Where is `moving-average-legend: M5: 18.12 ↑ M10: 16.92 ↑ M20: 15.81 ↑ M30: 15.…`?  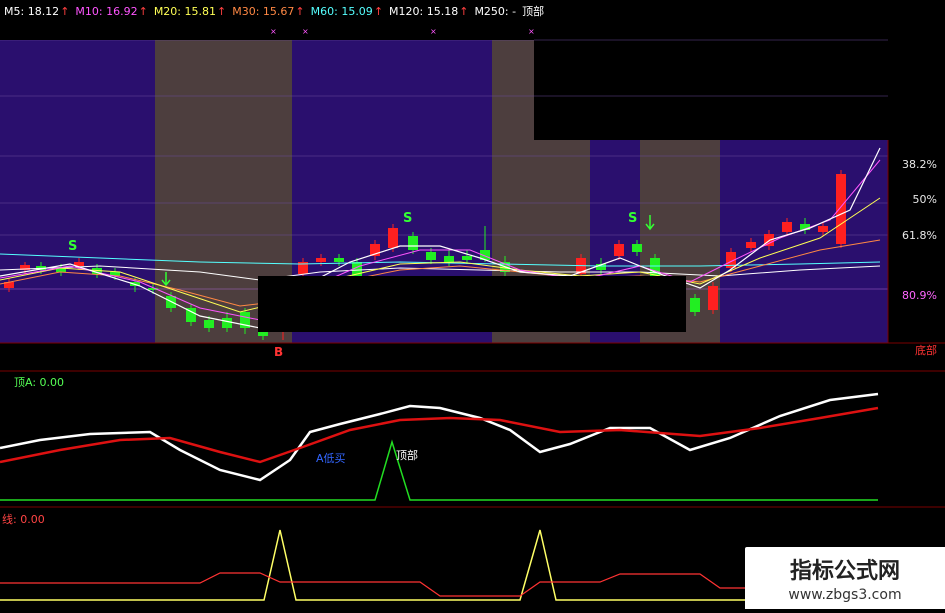
moving-average-legend: M5: 18.12 ↑ M10: 16.92 ↑ M20: 15.81 ↑ M30: 15.… is located at coordinates (274, 11).